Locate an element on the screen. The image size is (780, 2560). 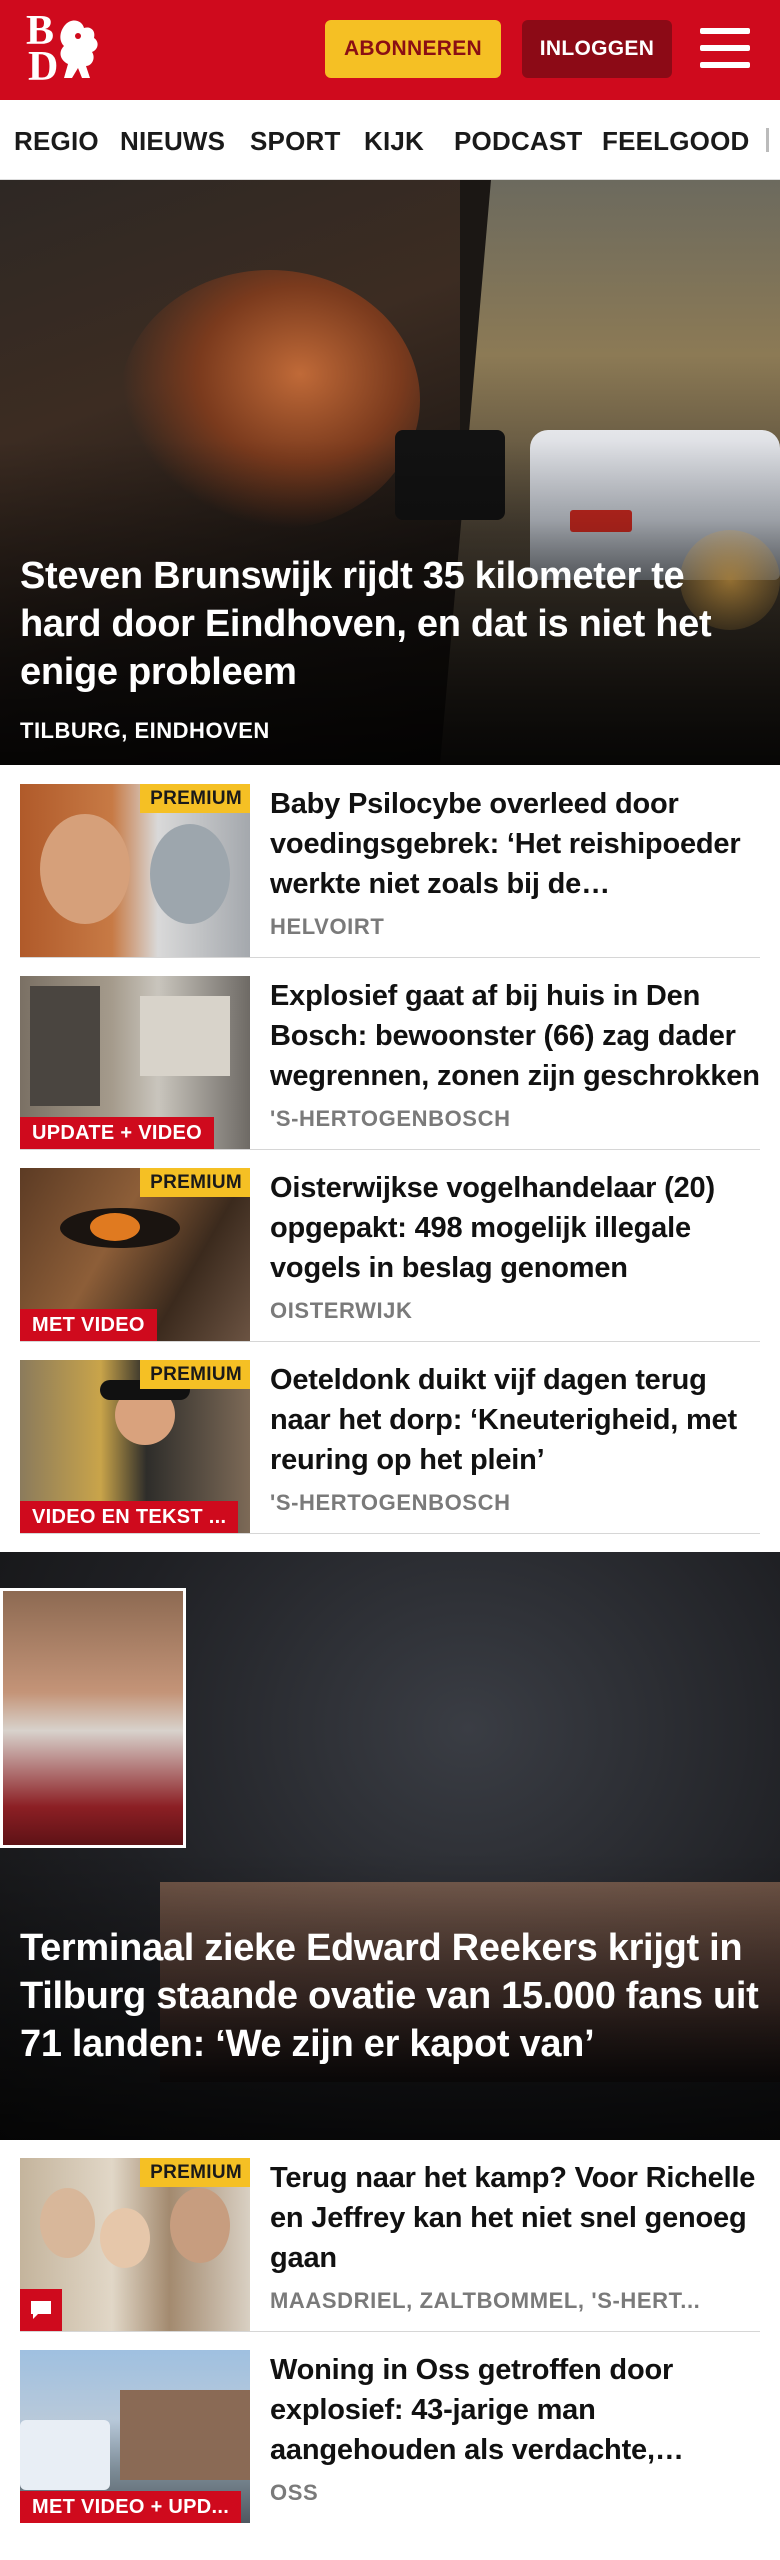
login-button: INLOGGEN is located at coordinates (597, 49).